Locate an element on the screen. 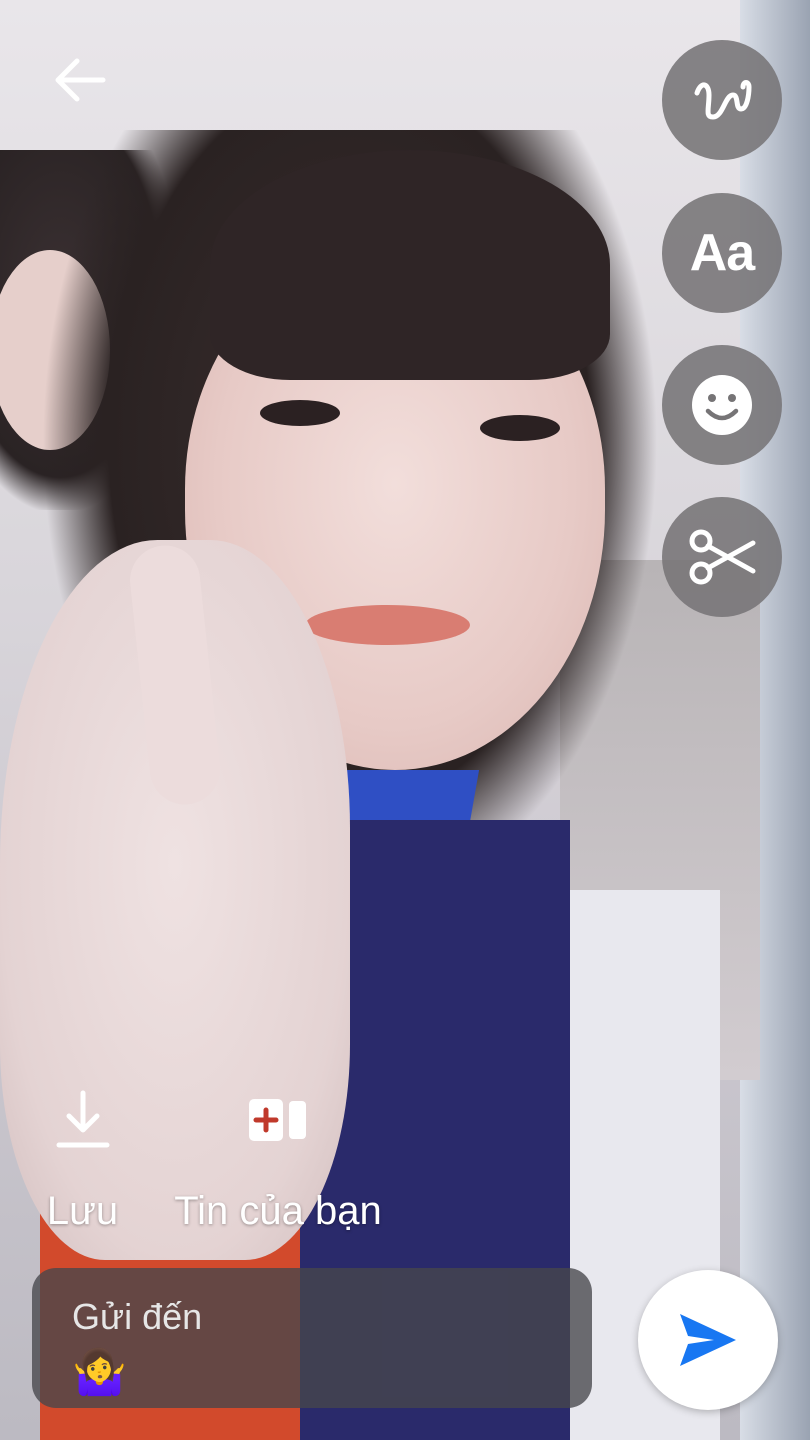 Image resolution: width=810 pixels, height=1440 pixels. back-button is located at coordinates (80, 80).